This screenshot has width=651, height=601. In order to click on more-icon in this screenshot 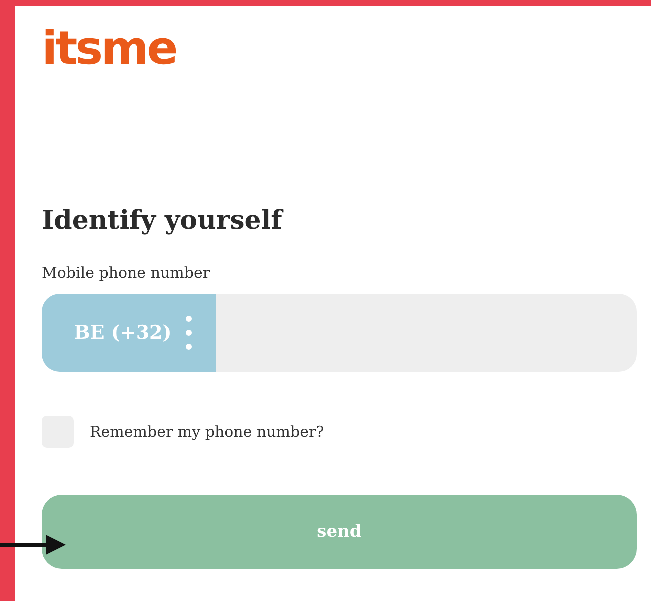, I will do `click(189, 333)`.